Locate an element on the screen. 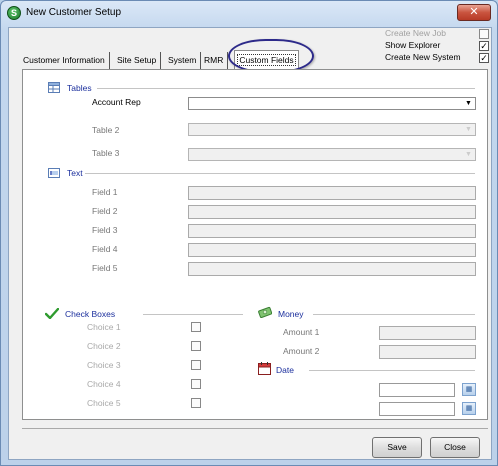 Image resolution: width=498 pixels, height=466 pixels. field-4-input is located at coordinates (332, 250).